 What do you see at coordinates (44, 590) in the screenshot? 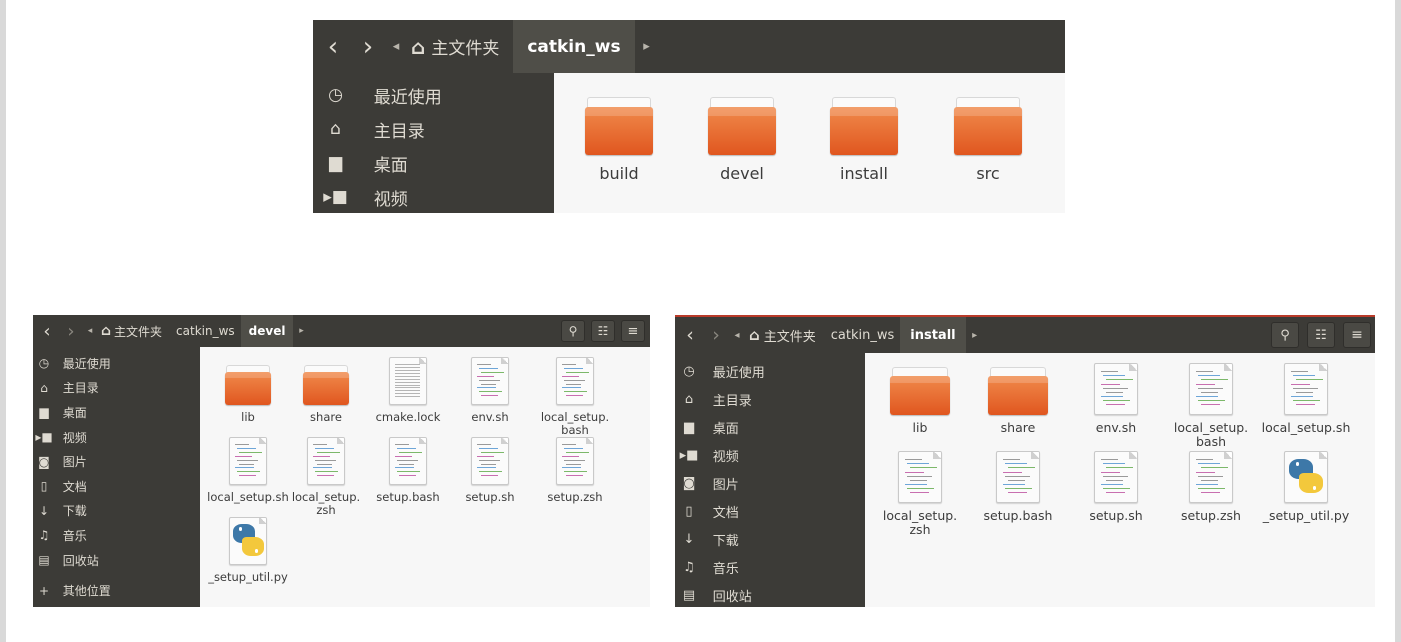
I see `plus-icon: +` at bounding box center [44, 590].